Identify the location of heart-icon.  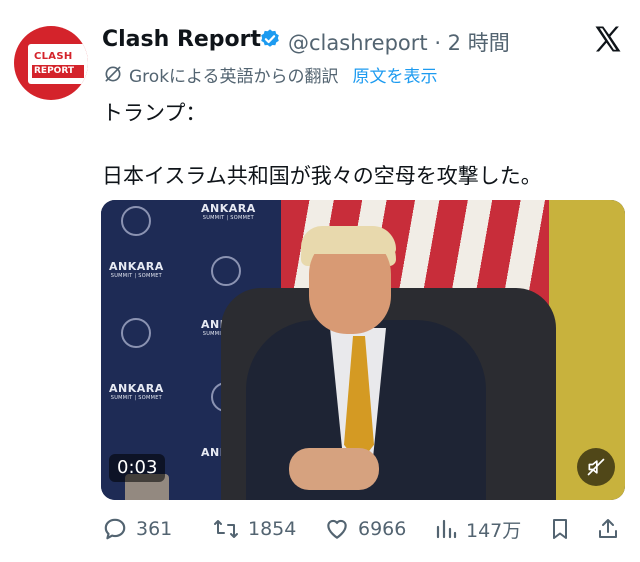
(337, 529).